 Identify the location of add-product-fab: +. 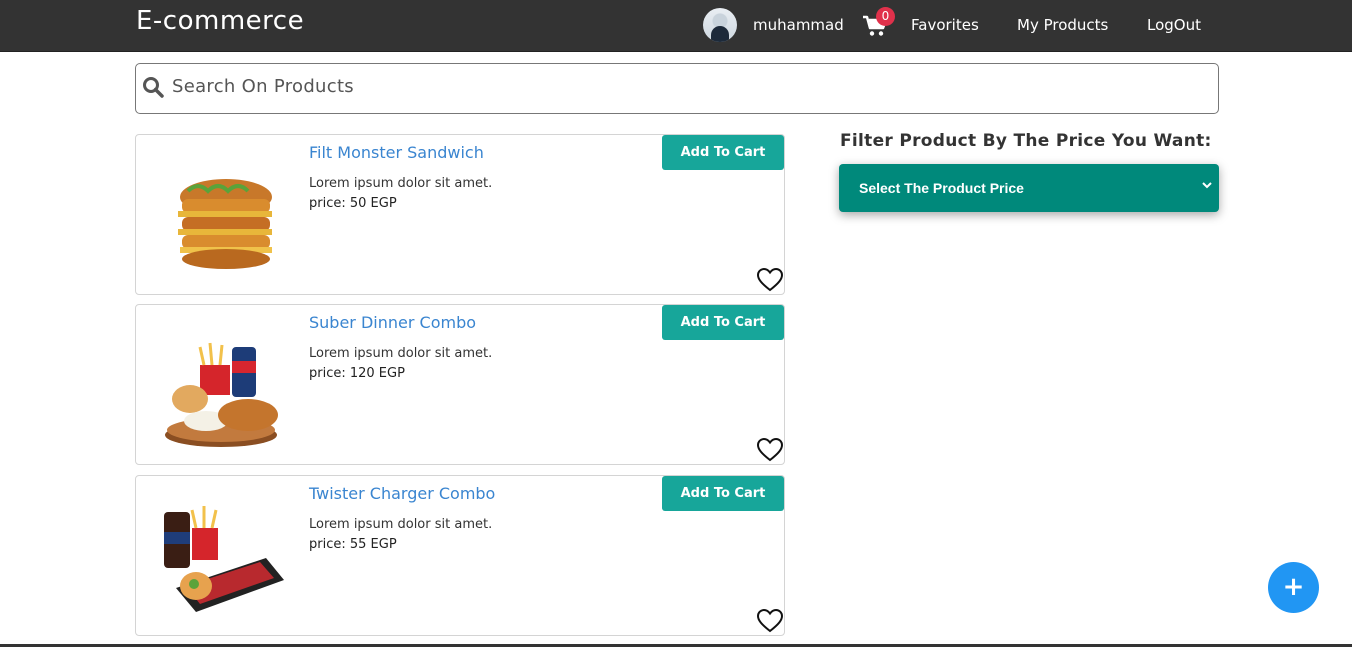
(1293, 587).